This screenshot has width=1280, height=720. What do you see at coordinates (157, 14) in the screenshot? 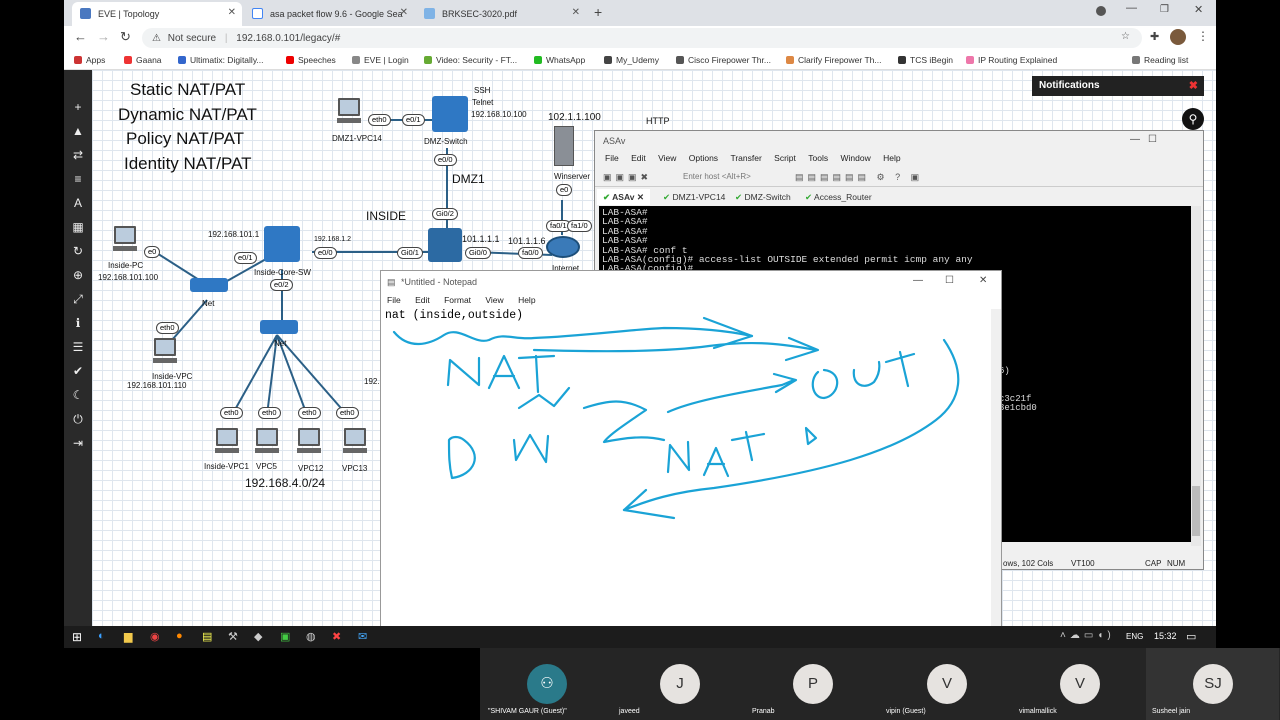
I see `tab-eve-topology: EVE | Topology ✕` at bounding box center [157, 14].